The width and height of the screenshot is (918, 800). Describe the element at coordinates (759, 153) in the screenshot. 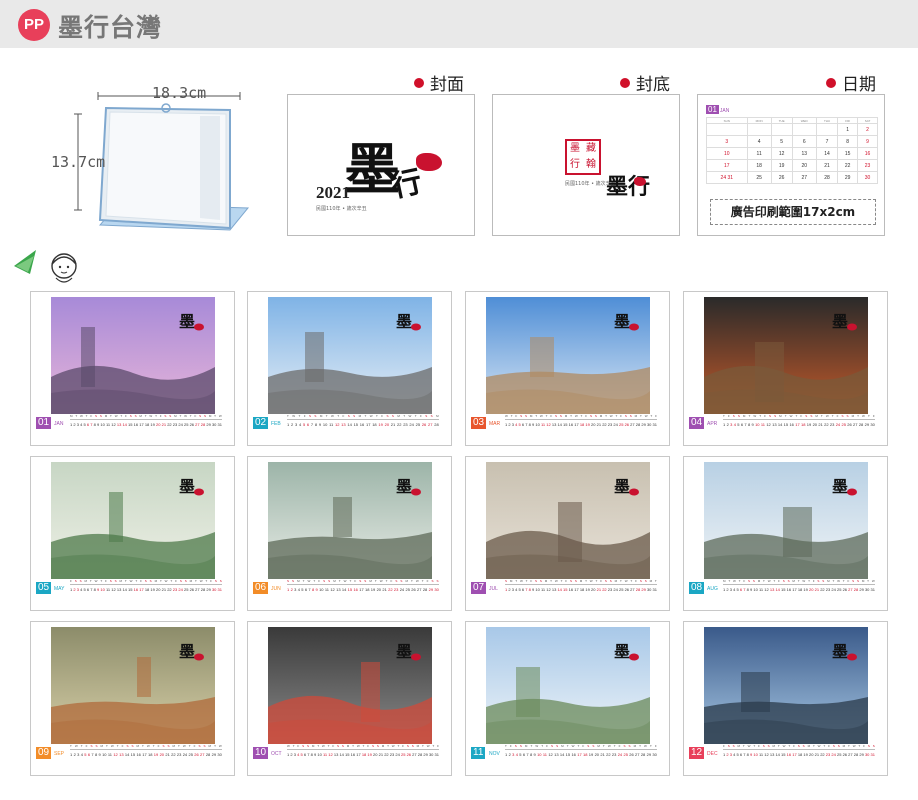

I see `date-cell: 11` at that location.